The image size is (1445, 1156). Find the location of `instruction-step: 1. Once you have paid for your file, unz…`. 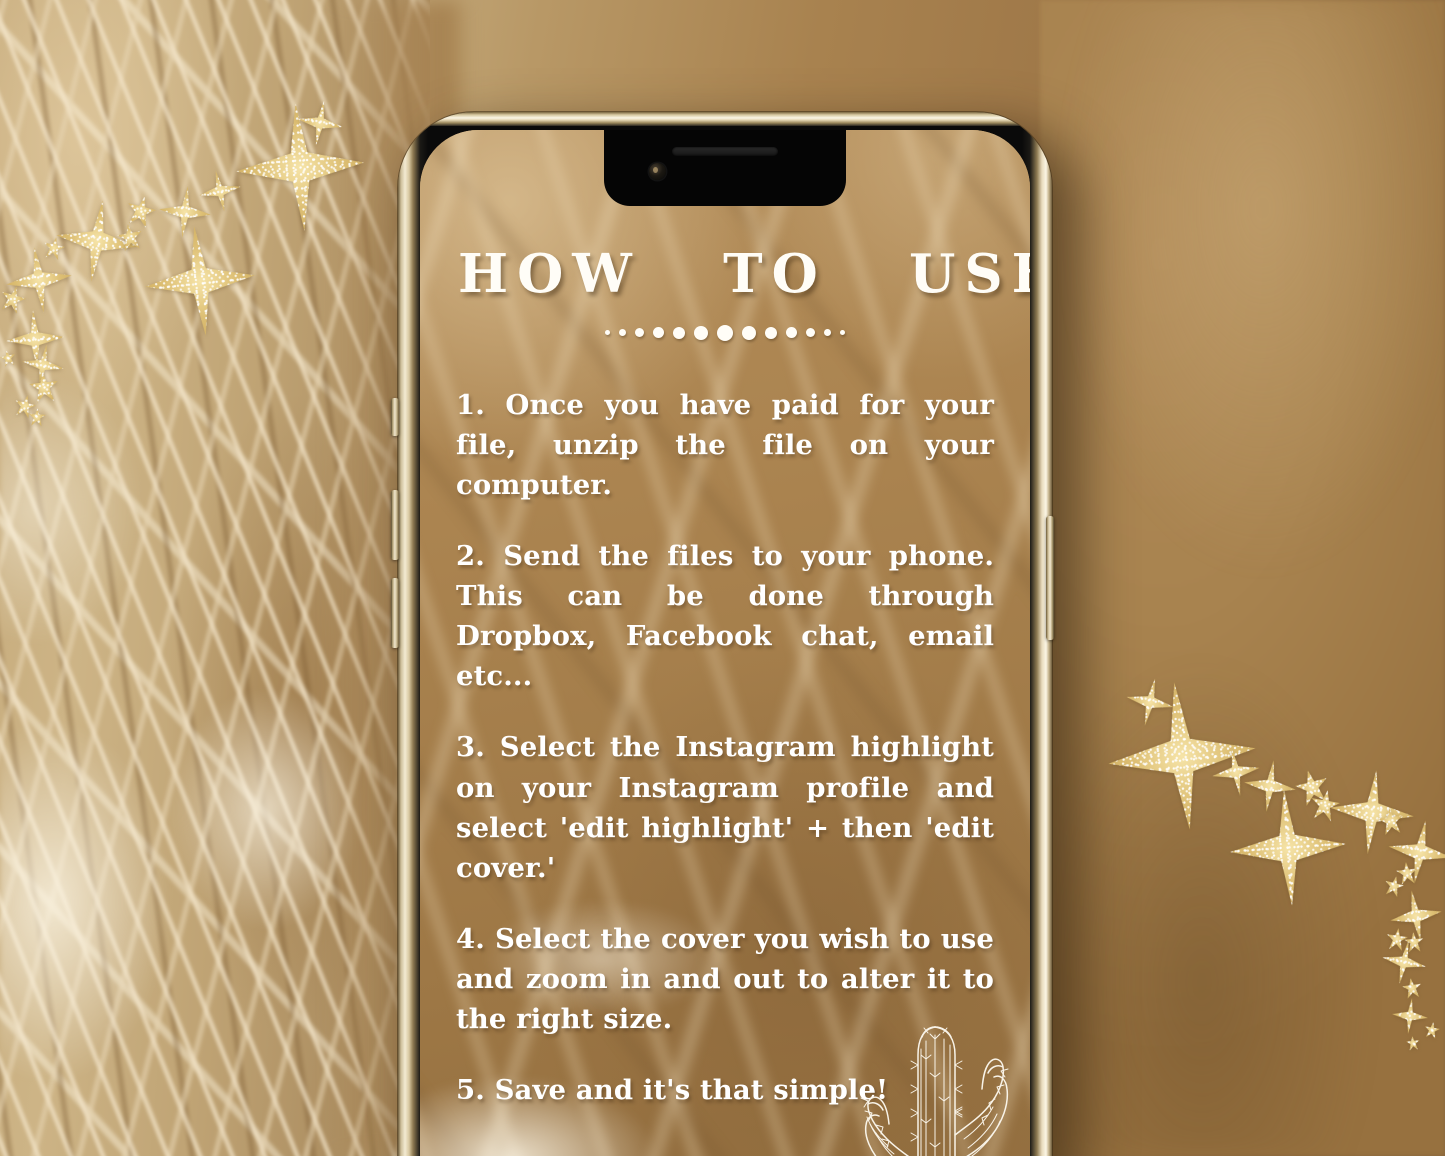

instruction-step: 1. Once you have paid for your file, unz… is located at coordinates (725, 444).